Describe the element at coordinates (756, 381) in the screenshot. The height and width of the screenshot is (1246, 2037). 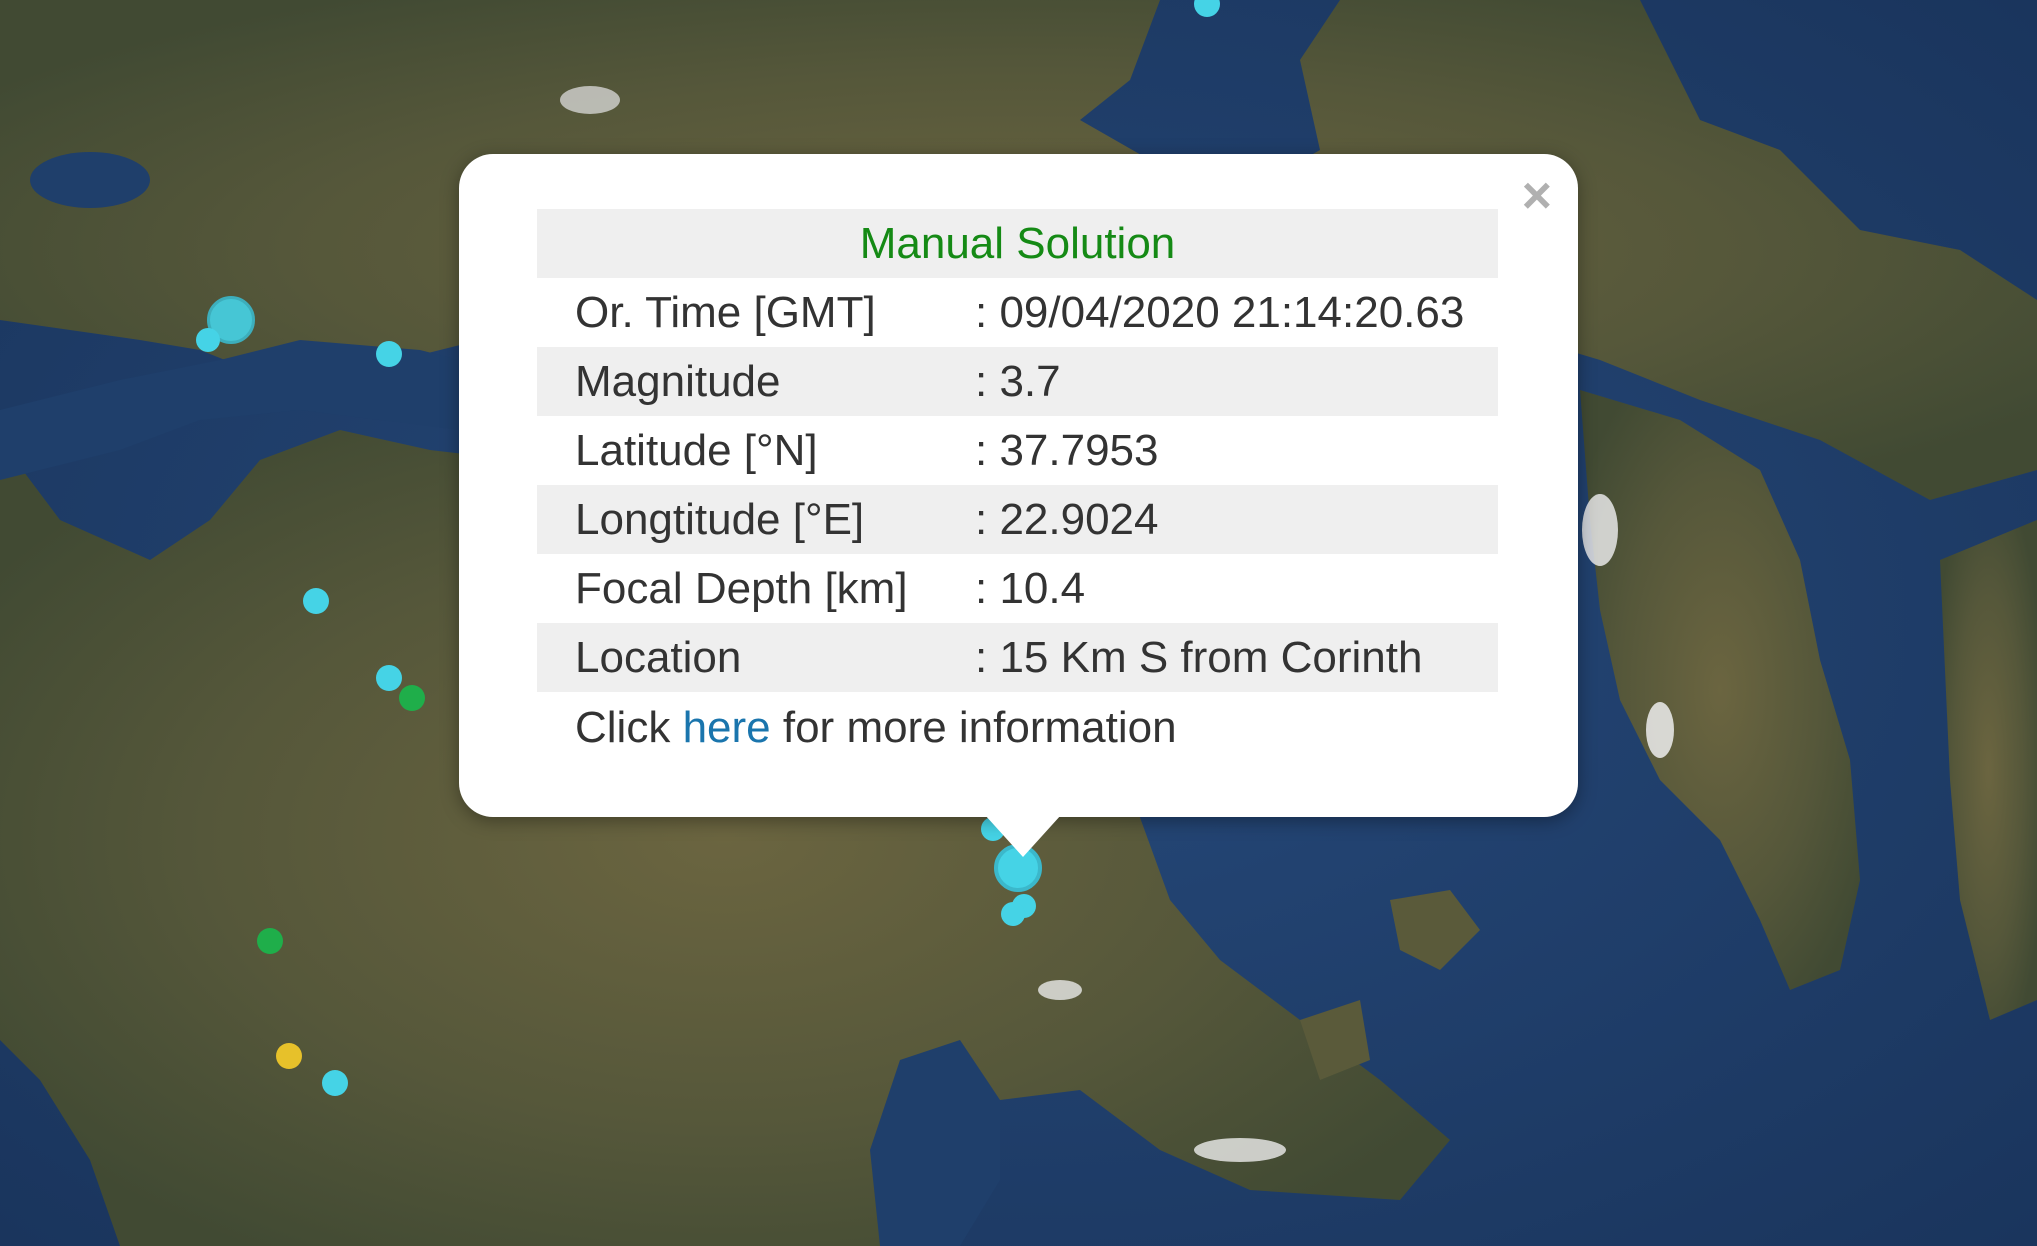
I see `row-label: Magnitude` at that location.